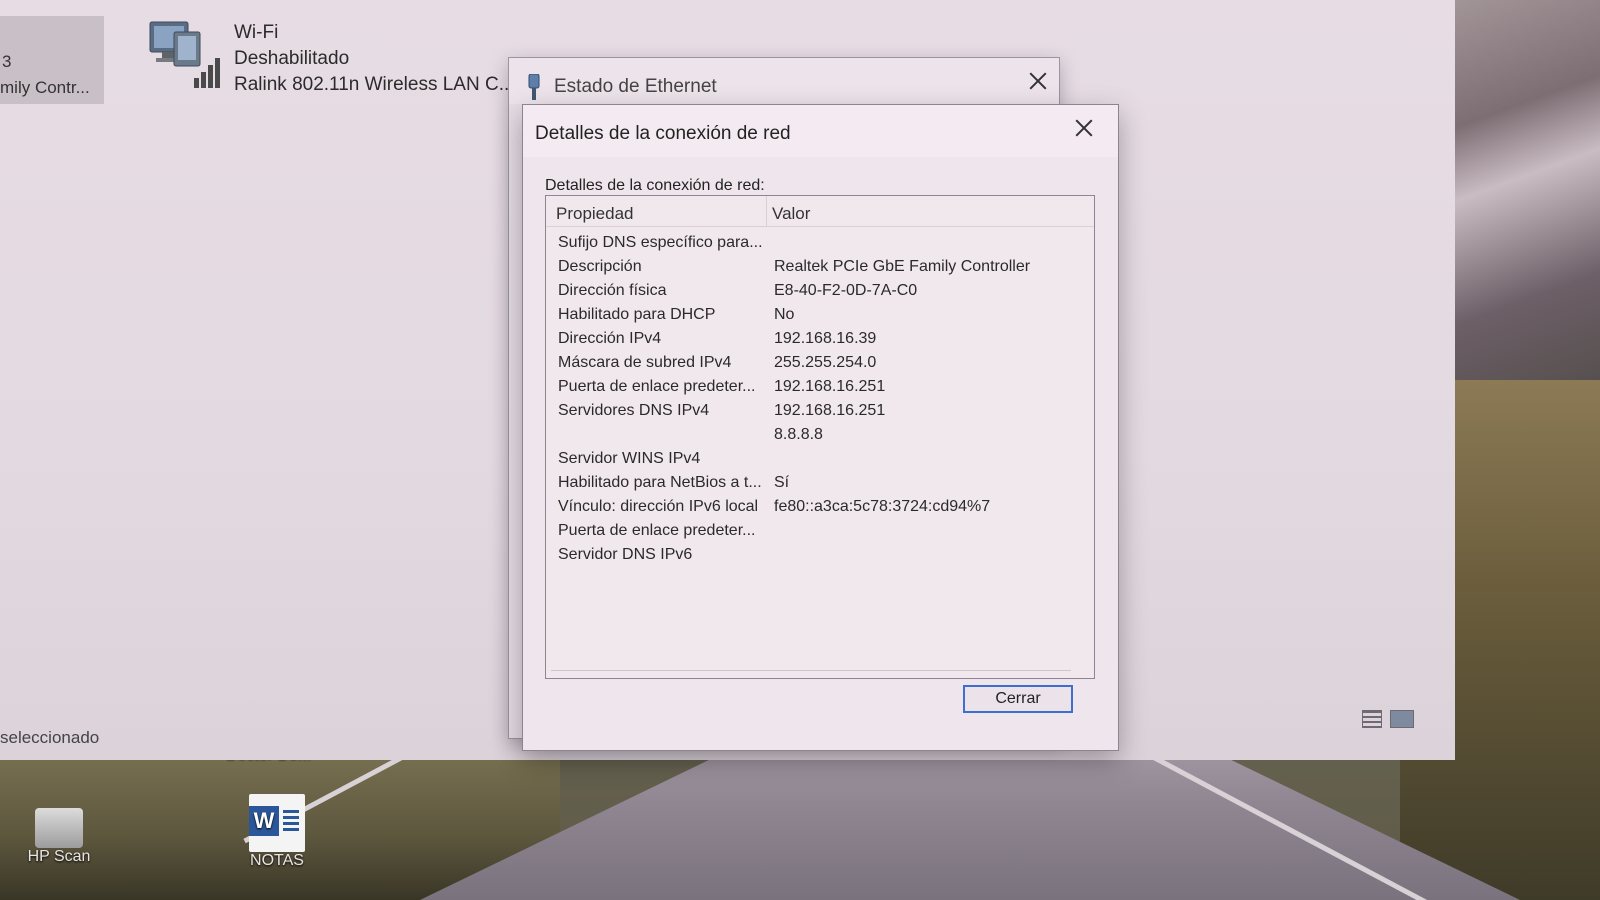  Describe the element at coordinates (534, 87) in the screenshot. I see `ethernet-icon` at that location.